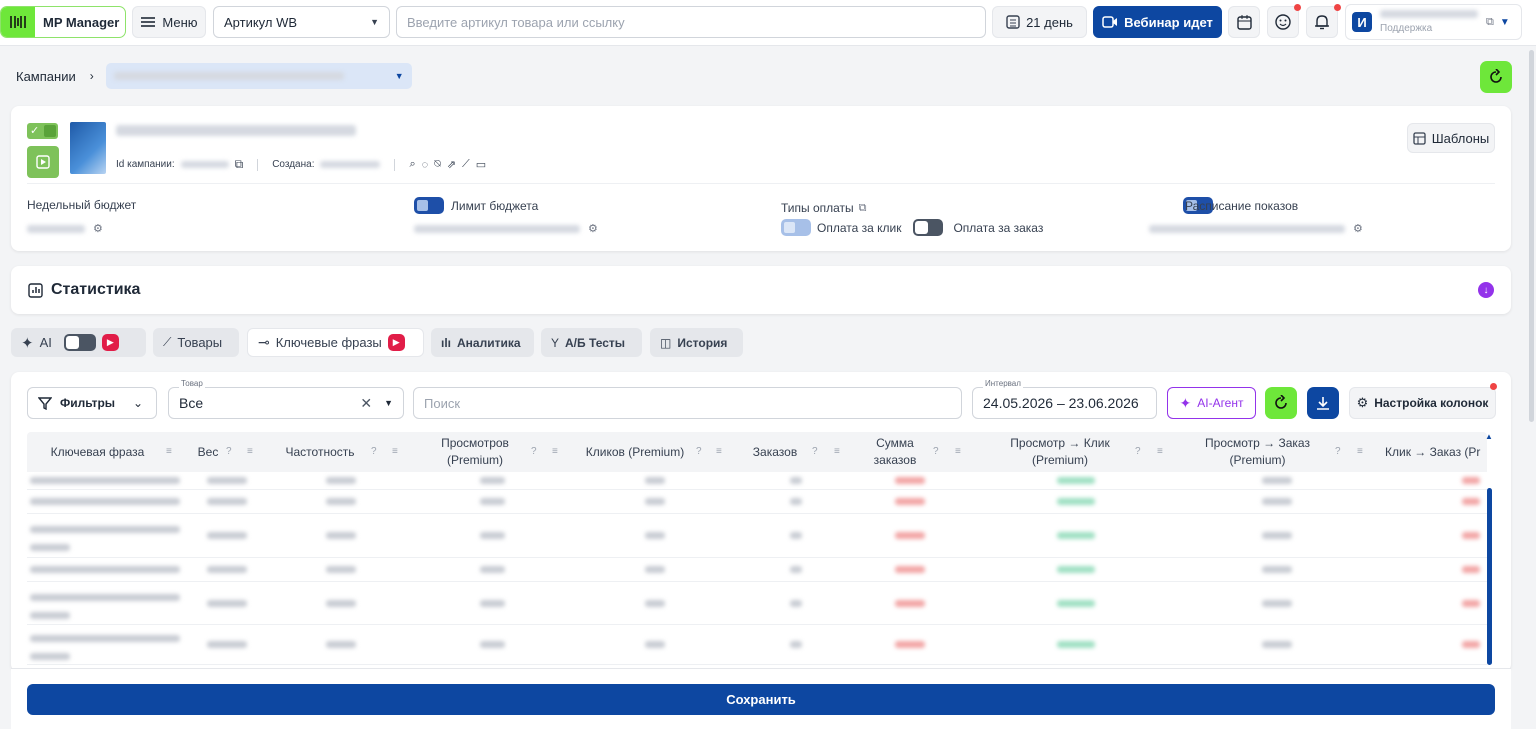 Image resolution: width=1536 pixels, height=729 pixels. I want to click on table-scrollbar, so click(1489, 576).